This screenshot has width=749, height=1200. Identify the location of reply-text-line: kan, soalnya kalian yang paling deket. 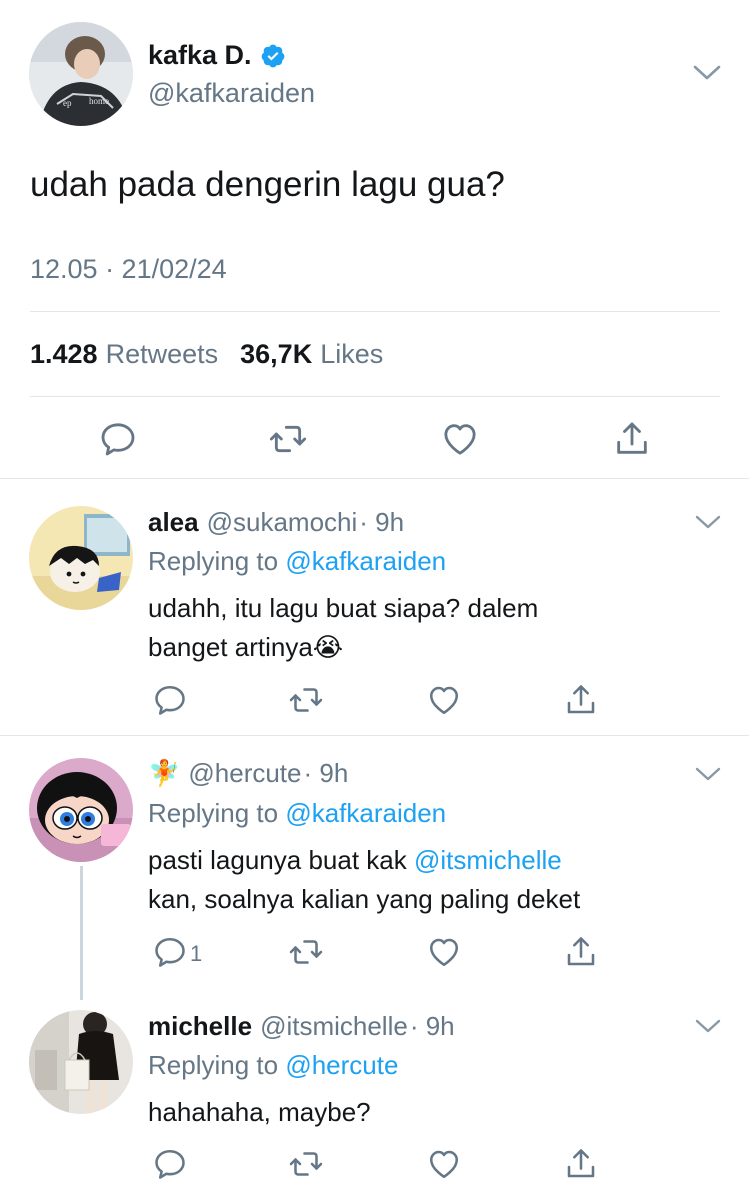
(364, 899).